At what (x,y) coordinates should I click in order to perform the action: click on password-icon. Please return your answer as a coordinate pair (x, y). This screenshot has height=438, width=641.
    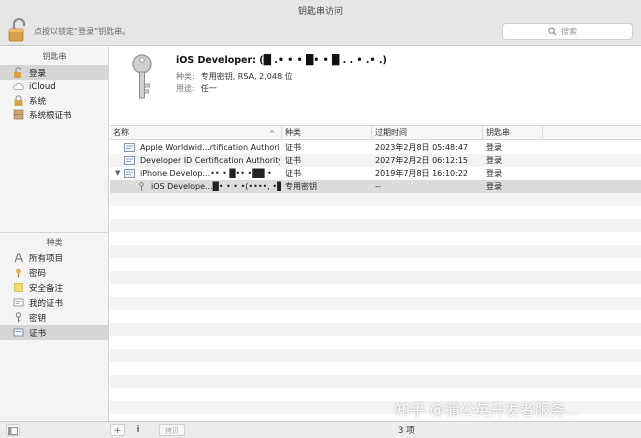
    Looking at the image, I should click on (18, 273).